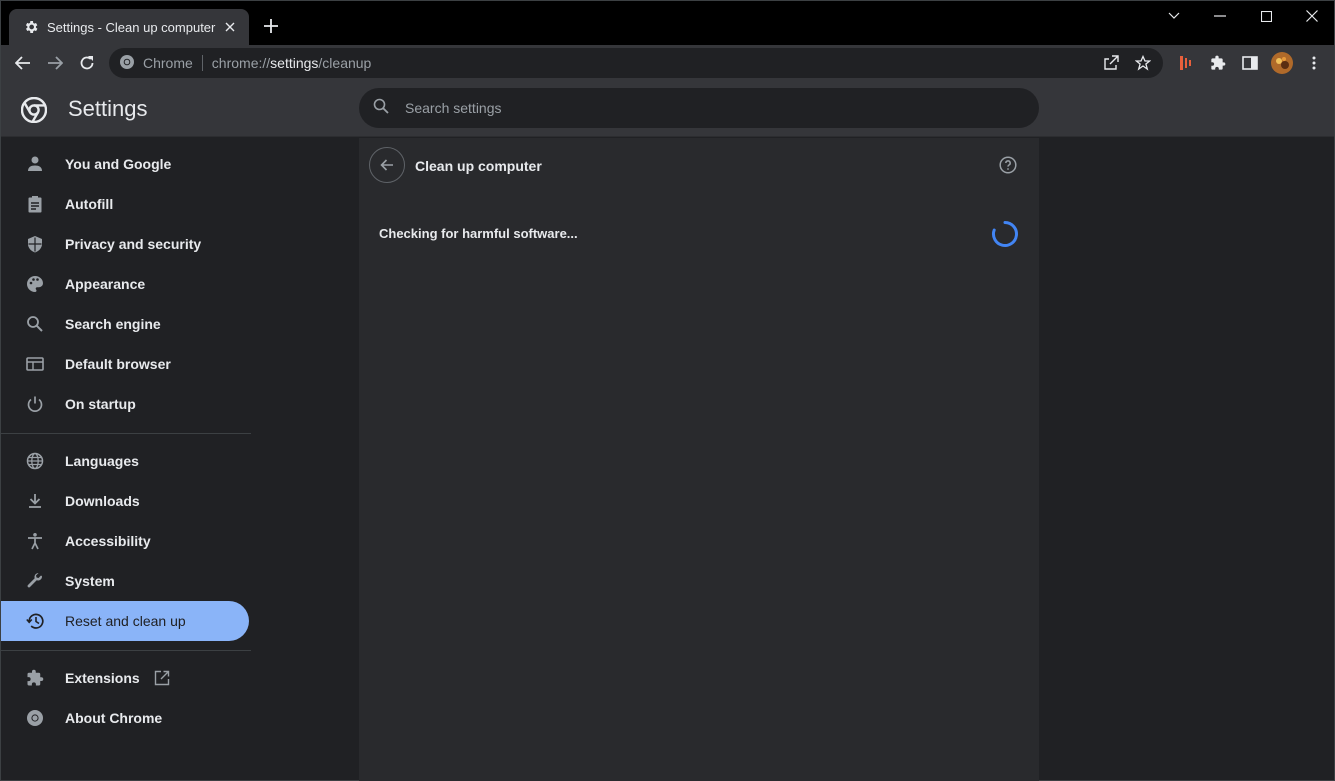 This screenshot has height=781, width=1335. What do you see at coordinates (125, 621) in the screenshot?
I see `sidebar-item-reset-and-clean-up: Reset and clean up` at bounding box center [125, 621].